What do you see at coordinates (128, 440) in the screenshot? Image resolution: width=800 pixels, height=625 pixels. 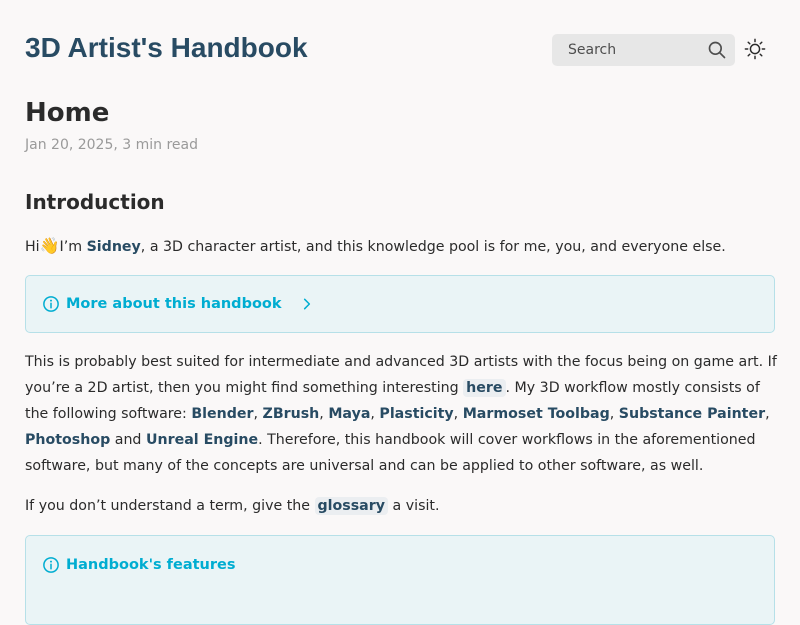 I see `text: and` at bounding box center [128, 440].